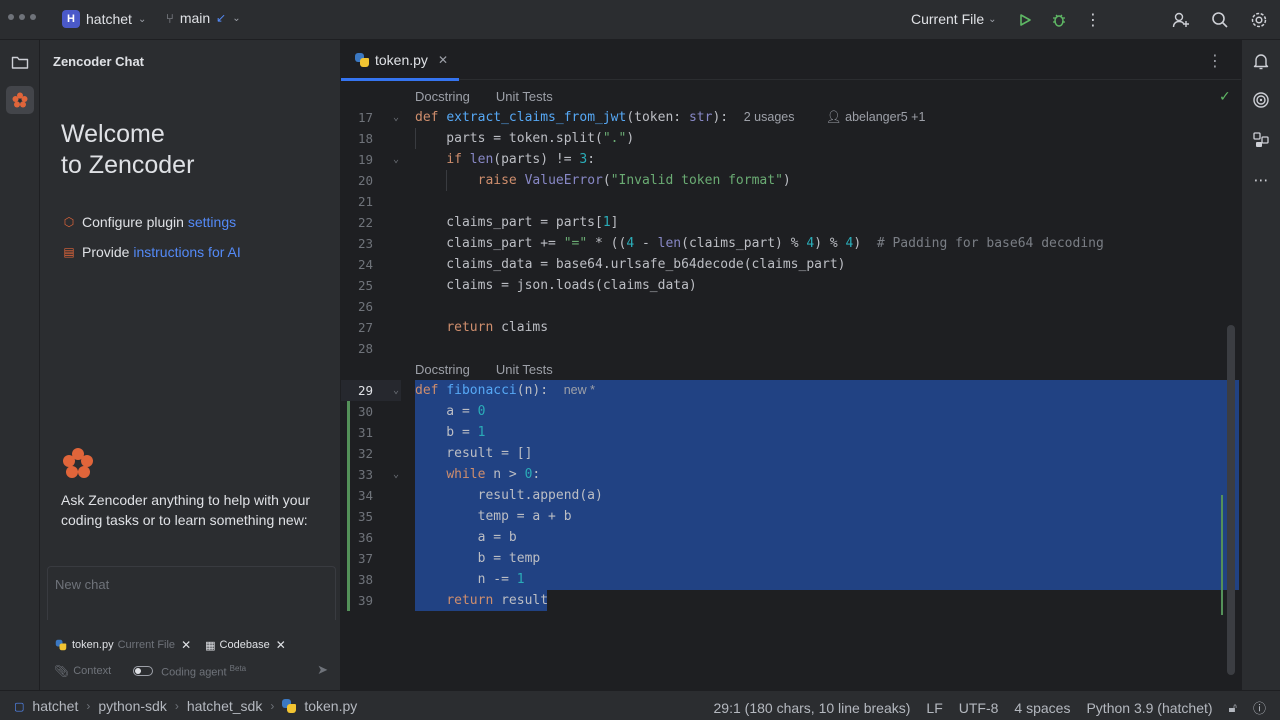 The image size is (1280, 720). I want to click on run-config-label: Current File, so click(948, 19).